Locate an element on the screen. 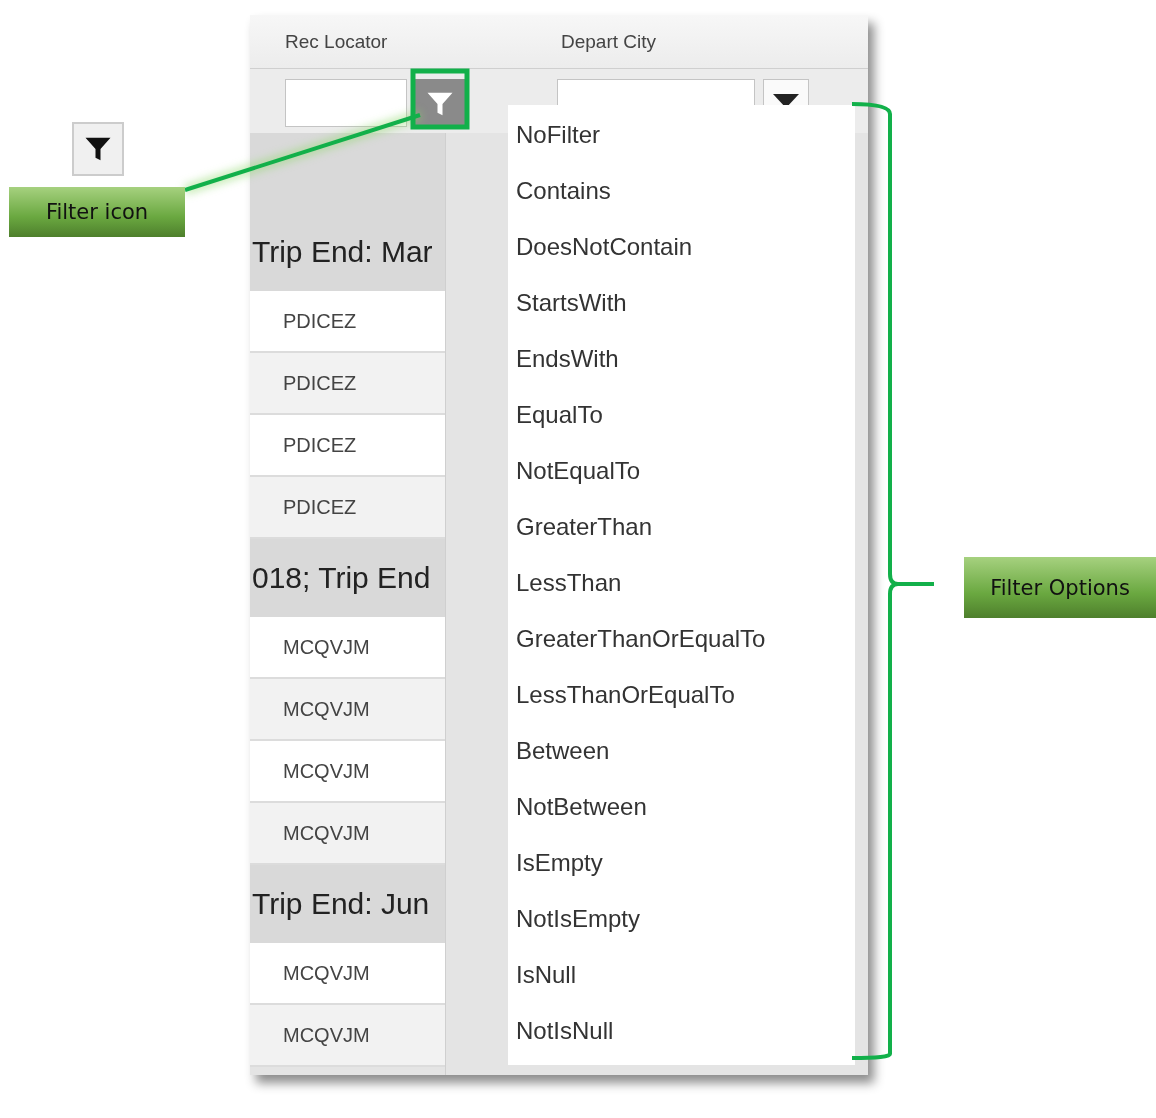 The image size is (1156, 1118). menu-item: NotBetween is located at coordinates (681, 807).